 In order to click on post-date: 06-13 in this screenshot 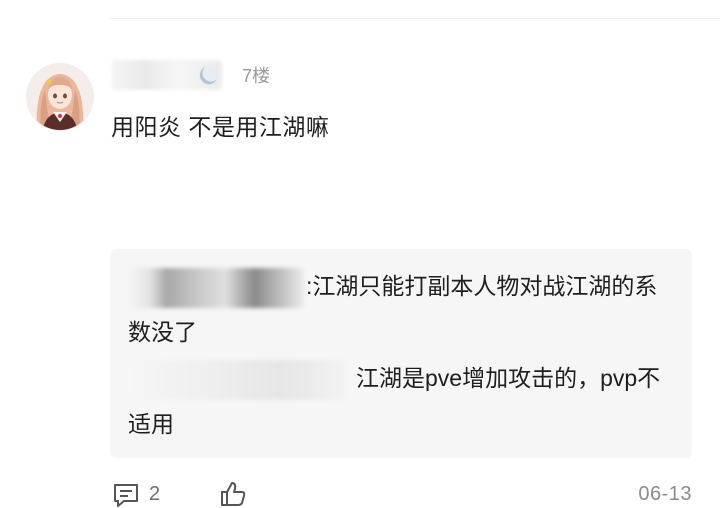, I will do `click(665, 494)`.